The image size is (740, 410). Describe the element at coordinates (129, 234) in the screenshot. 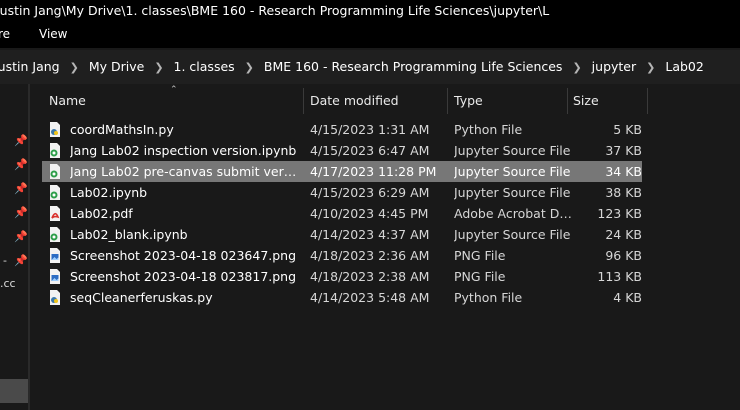

I see `file-name: Lab02_blank.ipynb` at that location.